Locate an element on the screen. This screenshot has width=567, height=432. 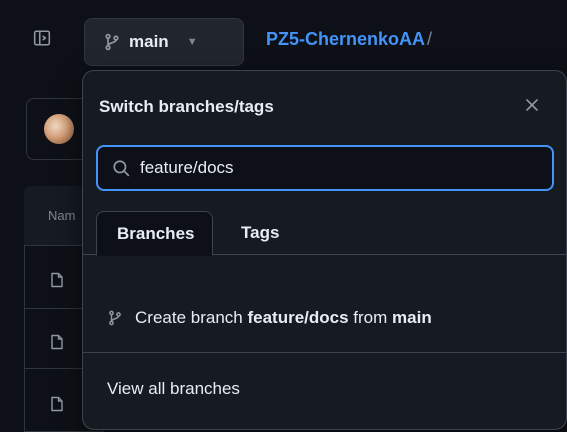
branch-search-field is located at coordinates (325, 168).